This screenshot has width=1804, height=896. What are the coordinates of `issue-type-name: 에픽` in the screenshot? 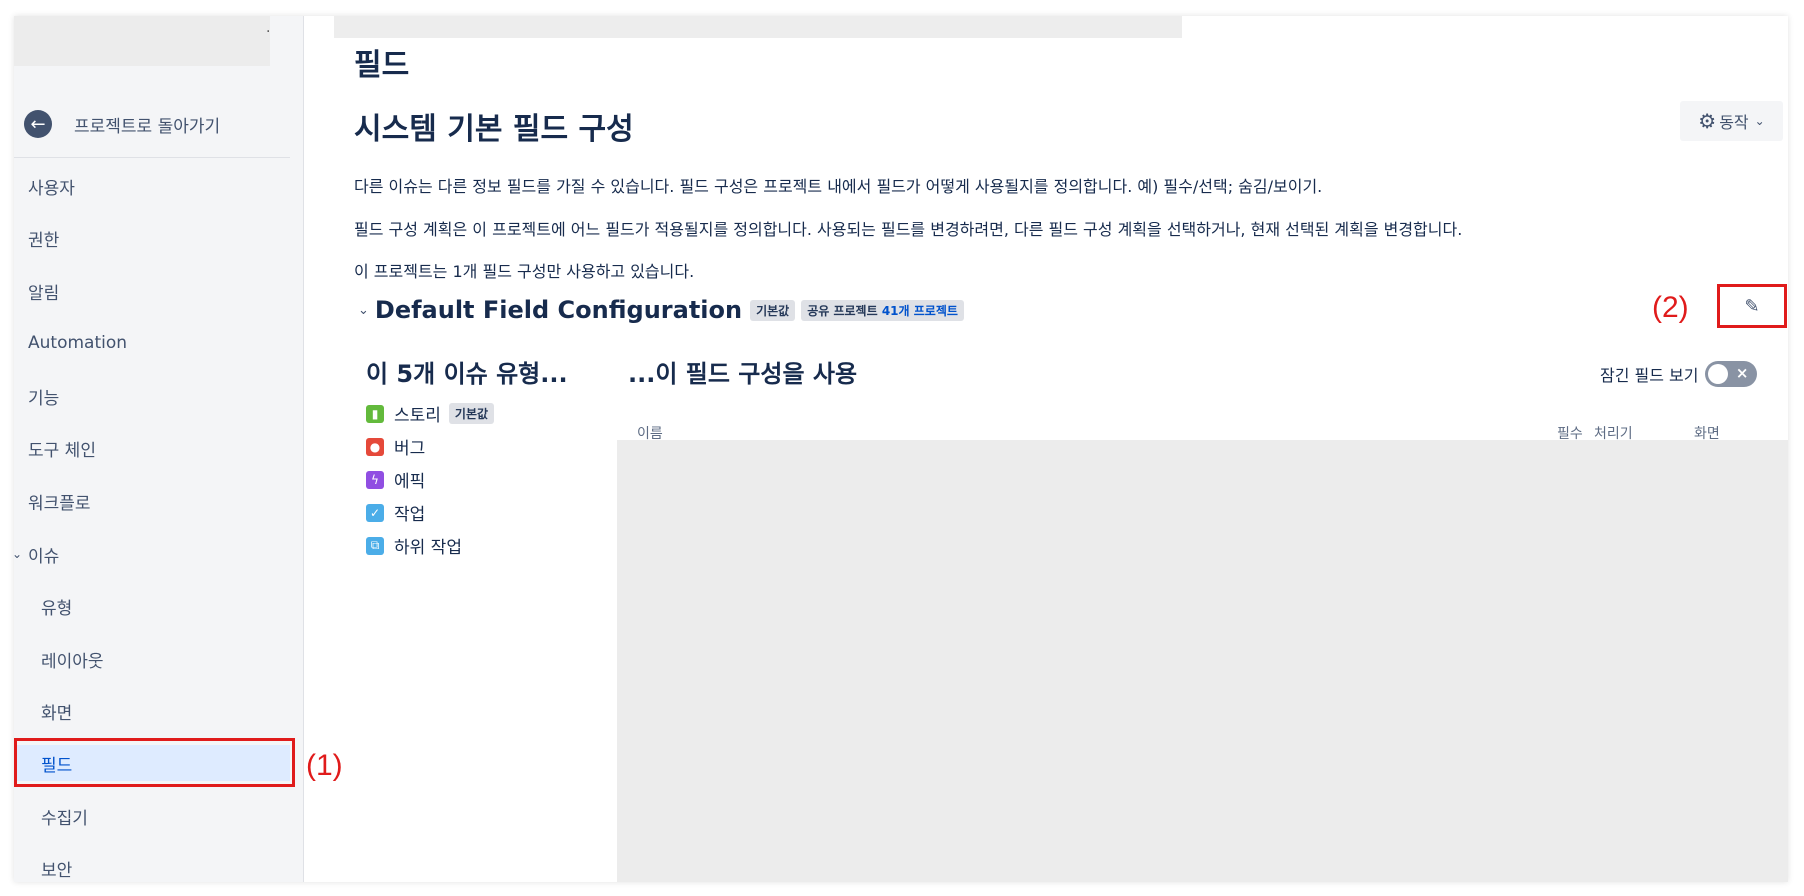 It's located at (410, 482).